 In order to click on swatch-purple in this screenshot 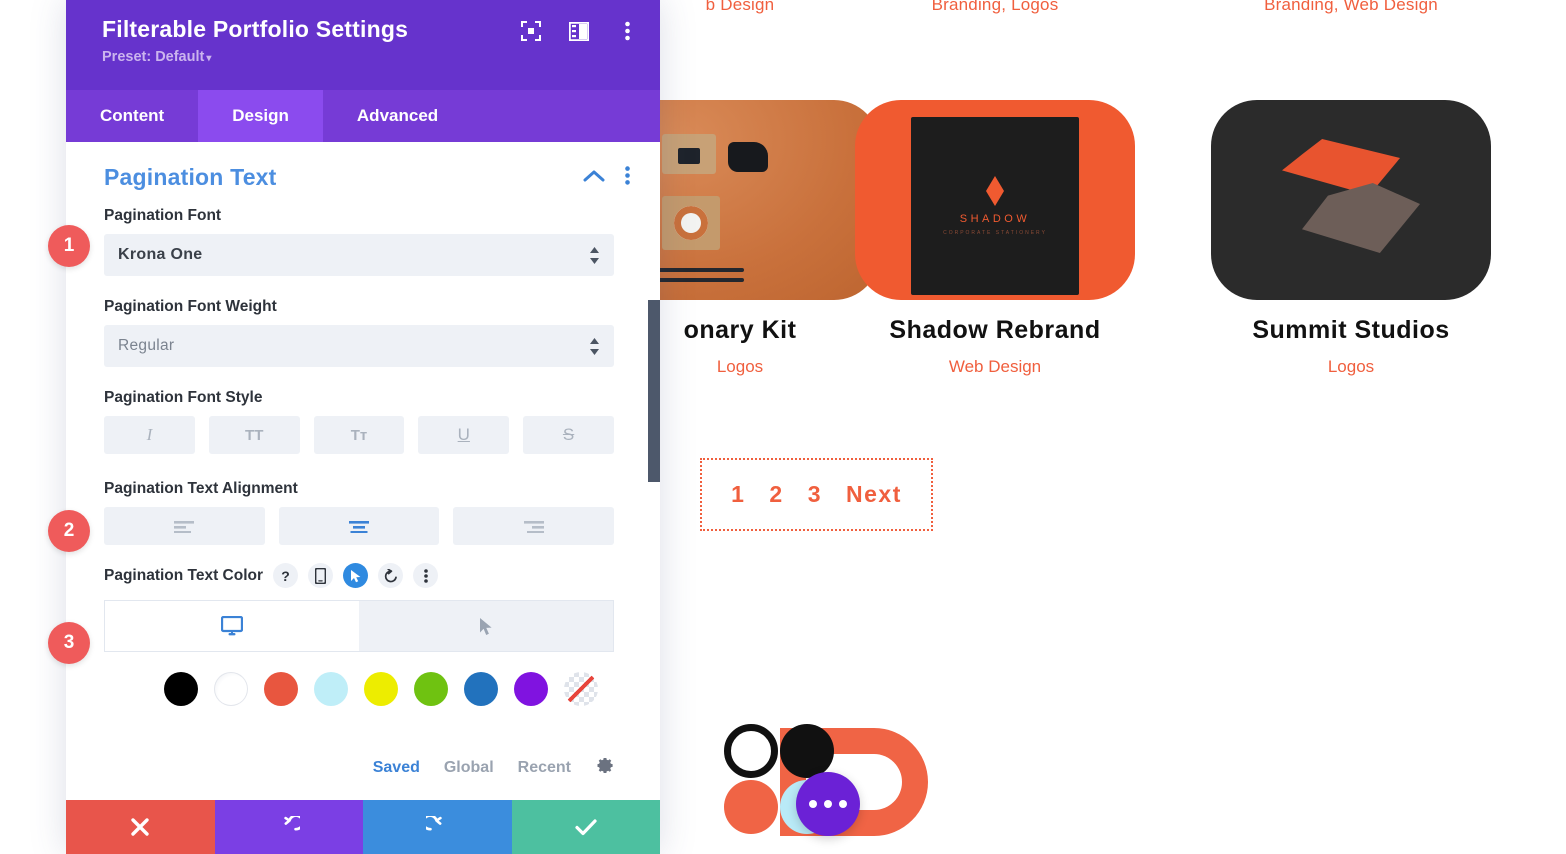, I will do `click(531, 689)`.